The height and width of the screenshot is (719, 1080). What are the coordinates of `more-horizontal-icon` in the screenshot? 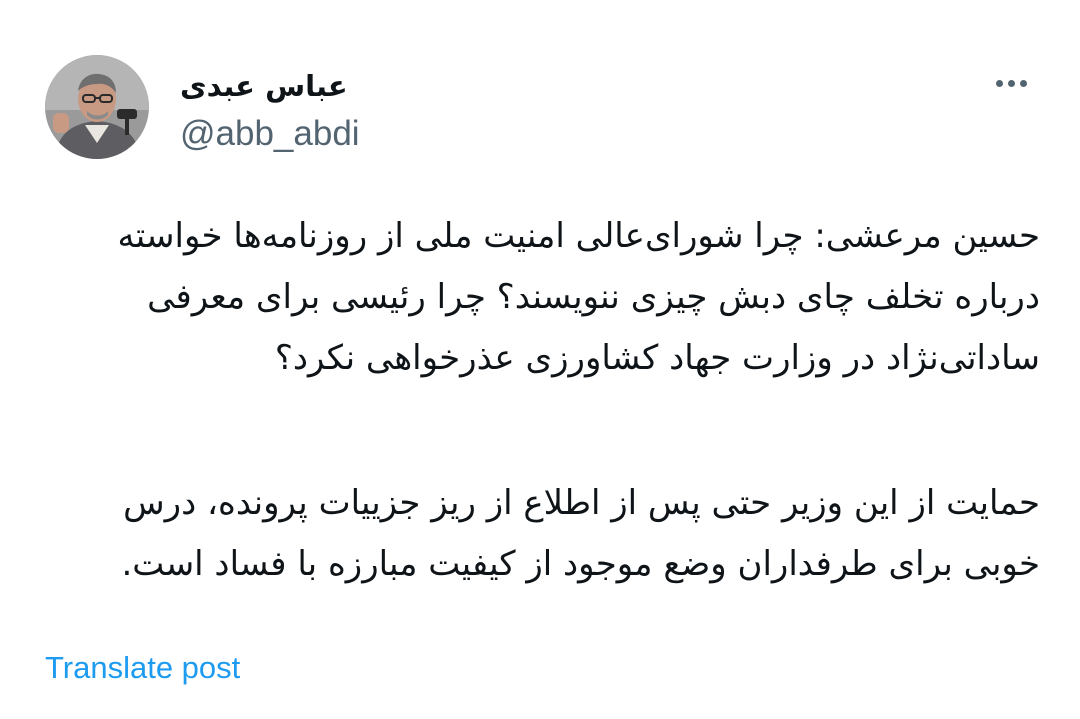 It's located at (999, 83).